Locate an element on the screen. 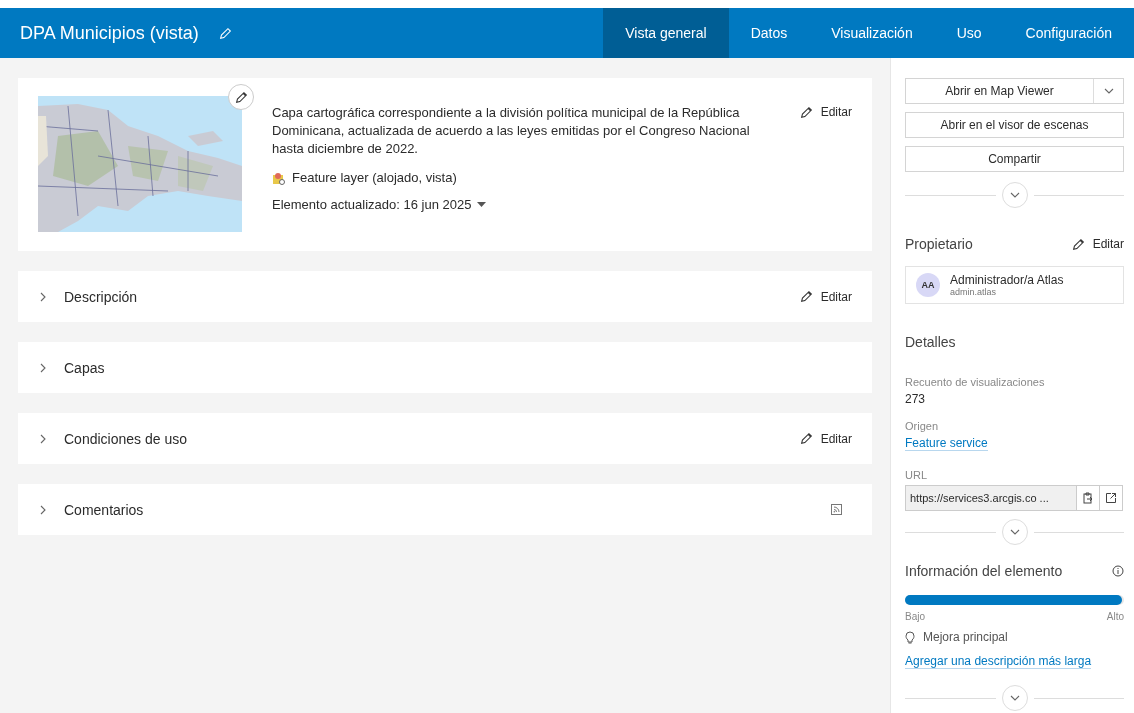 This screenshot has width=1134, height=713. layer-icon is located at coordinates (279, 177).